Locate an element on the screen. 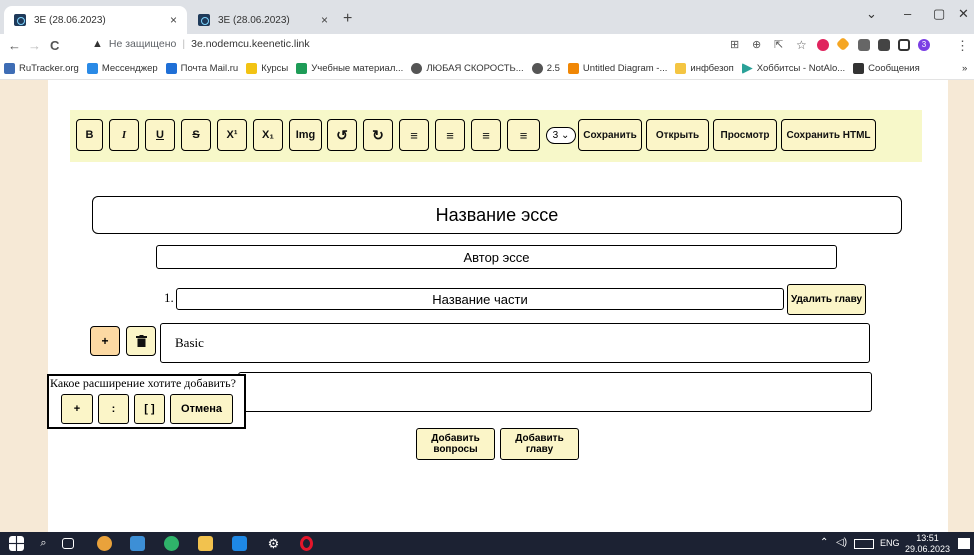  extension-diamond-icon is located at coordinates (843, 44).